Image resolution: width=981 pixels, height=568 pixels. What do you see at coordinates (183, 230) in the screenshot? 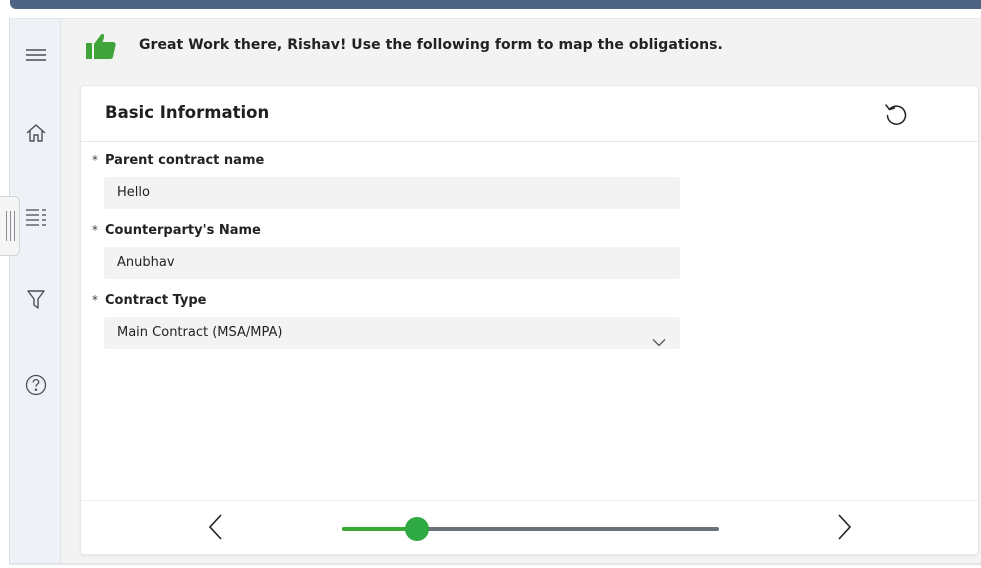
I see `counterparty-label-text: Counterparty's Name` at bounding box center [183, 230].